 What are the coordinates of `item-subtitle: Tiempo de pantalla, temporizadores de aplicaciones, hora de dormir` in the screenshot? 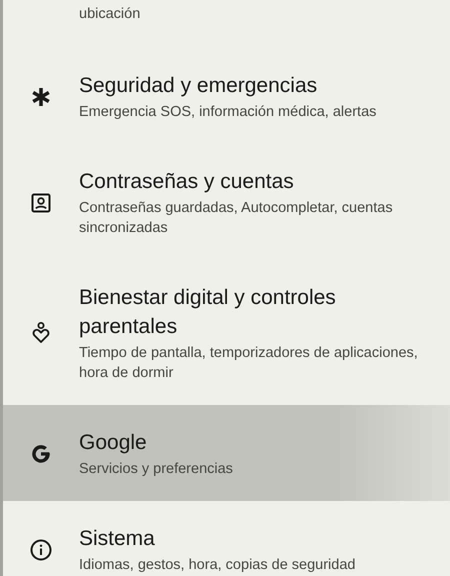 It's located at (249, 363).